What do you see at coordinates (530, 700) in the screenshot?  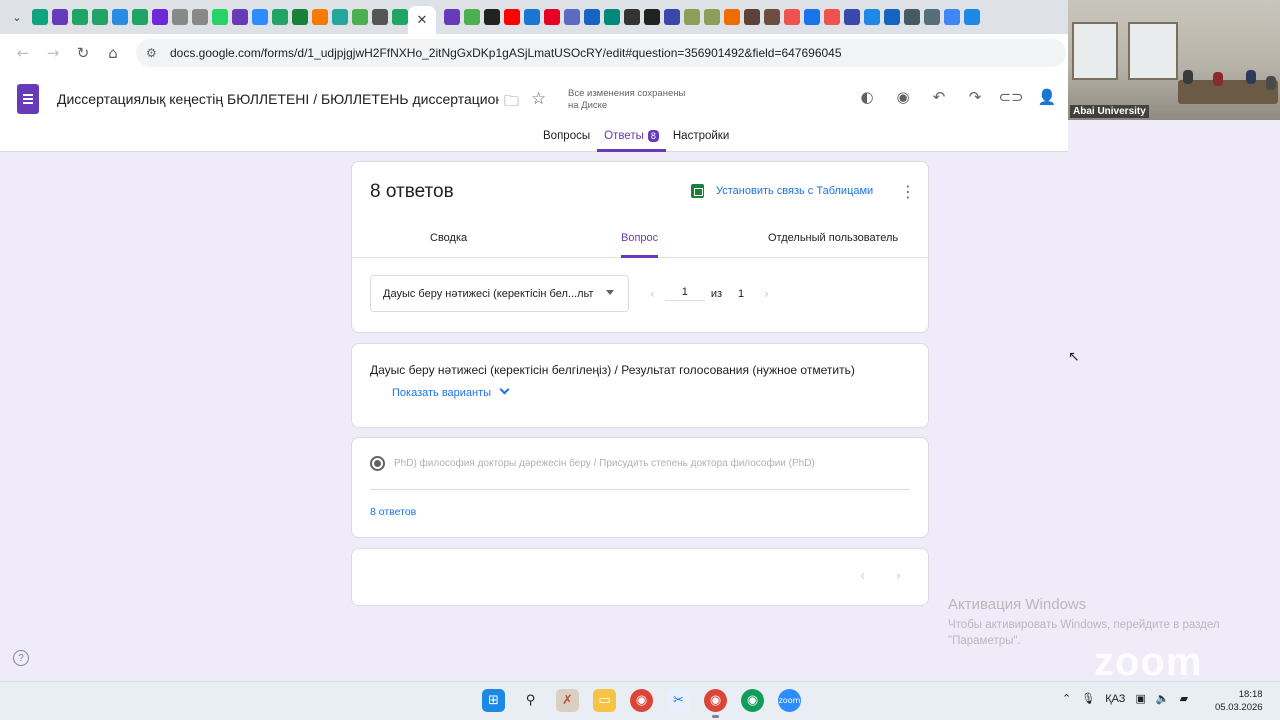 I see `search-icon: ⚲` at bounding box center [530, 700].